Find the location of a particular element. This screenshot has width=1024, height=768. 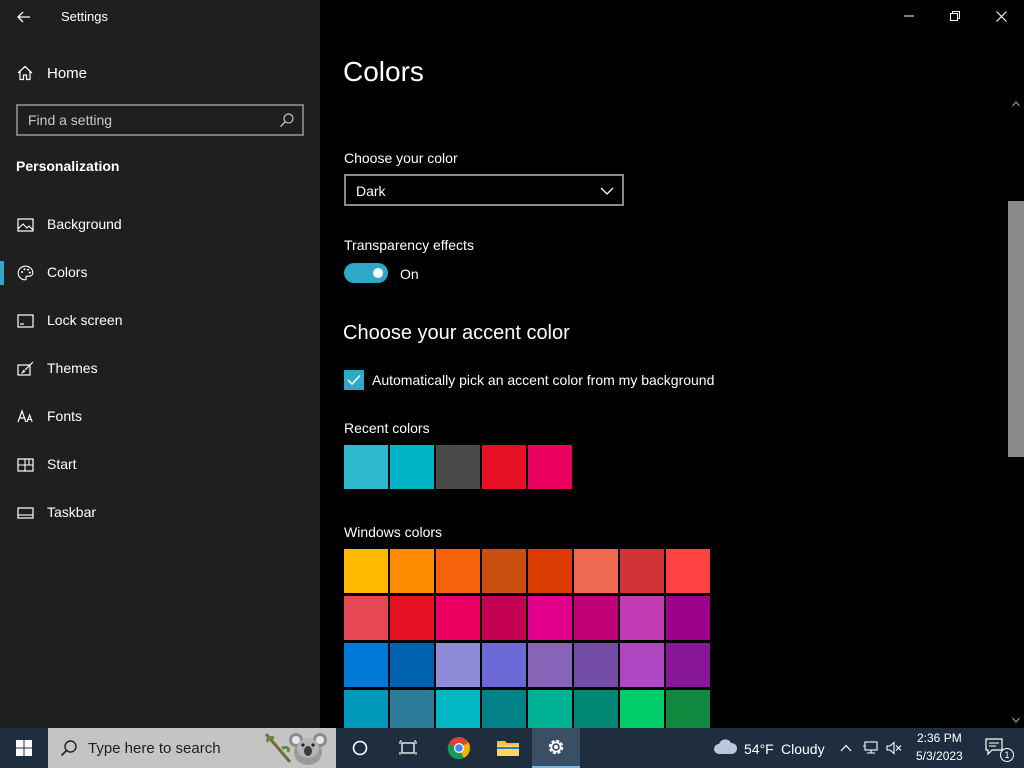

sidebar-item-label: Background is located at coordinates (84, 224).